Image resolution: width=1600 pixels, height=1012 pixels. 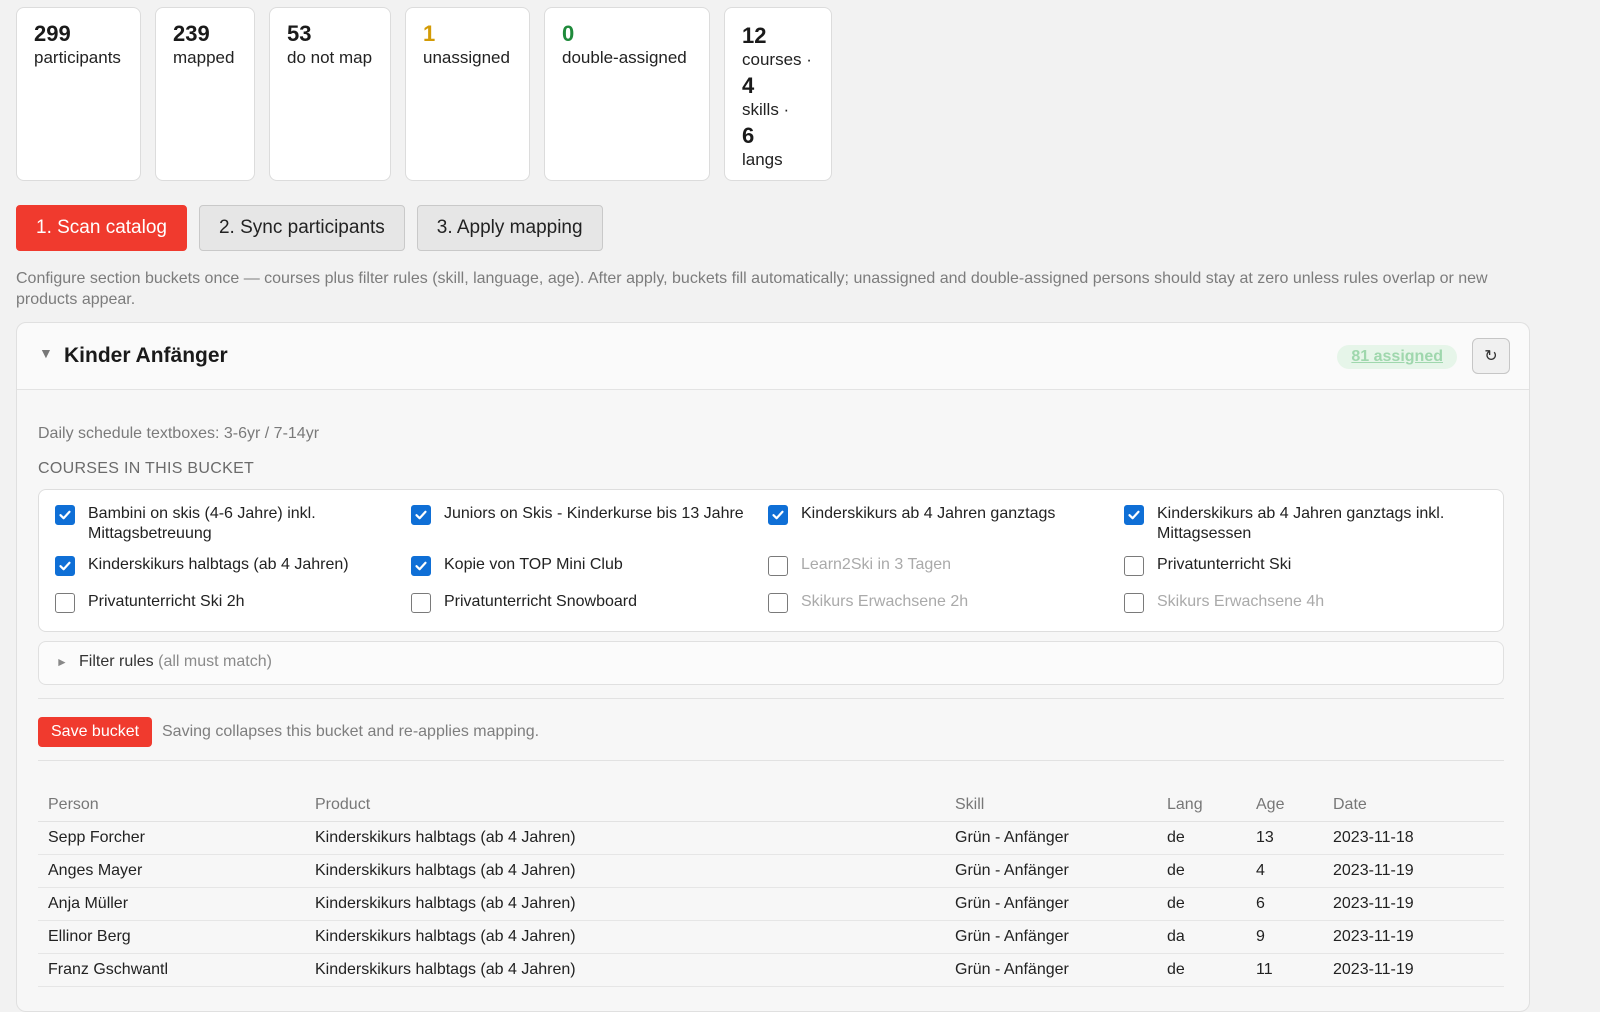 What do you see at coordinates (533, 564) in the screenshot?
I see `course-label: Kopie von TOP Mini Club` at bounding box center [533, 564].